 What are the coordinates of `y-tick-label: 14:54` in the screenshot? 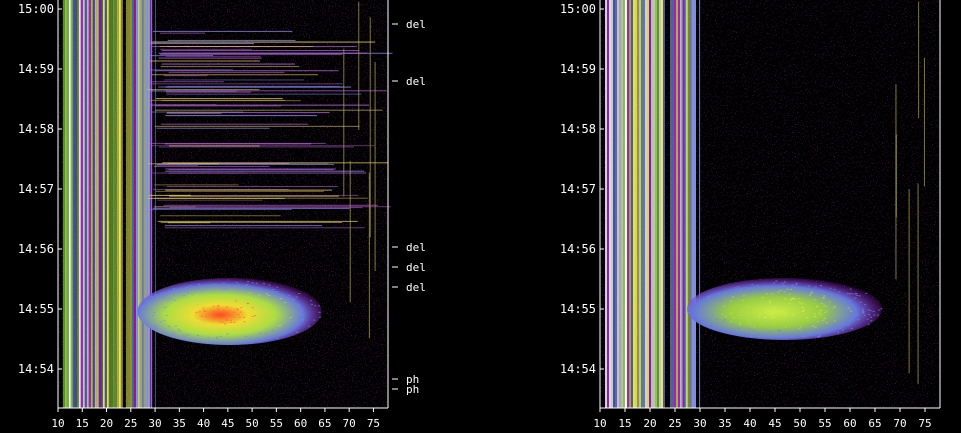 It's located at (578, 369).